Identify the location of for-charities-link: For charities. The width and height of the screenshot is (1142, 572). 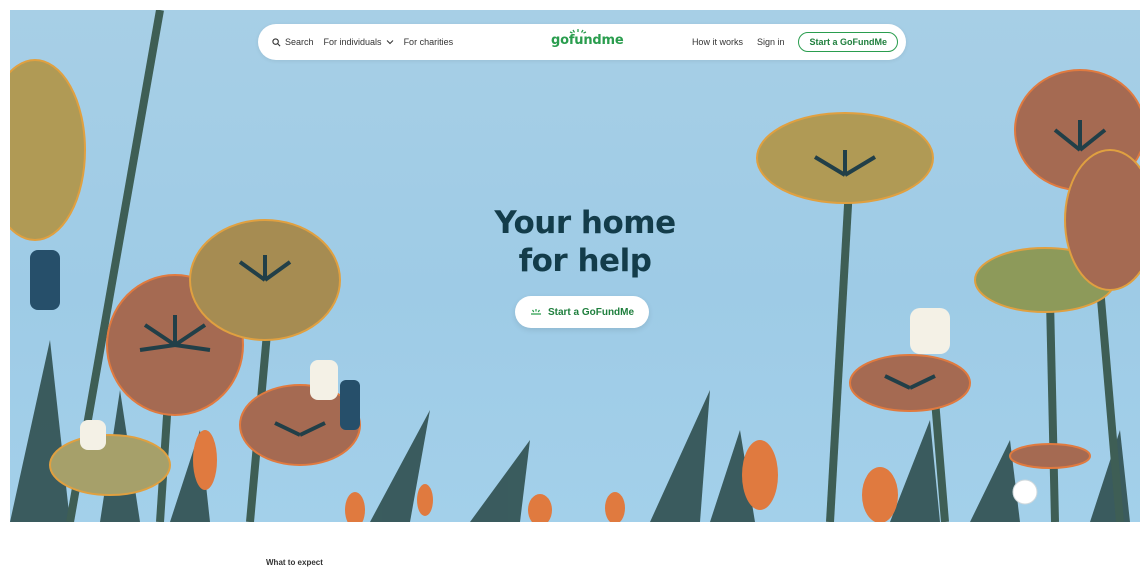
(429, 42).